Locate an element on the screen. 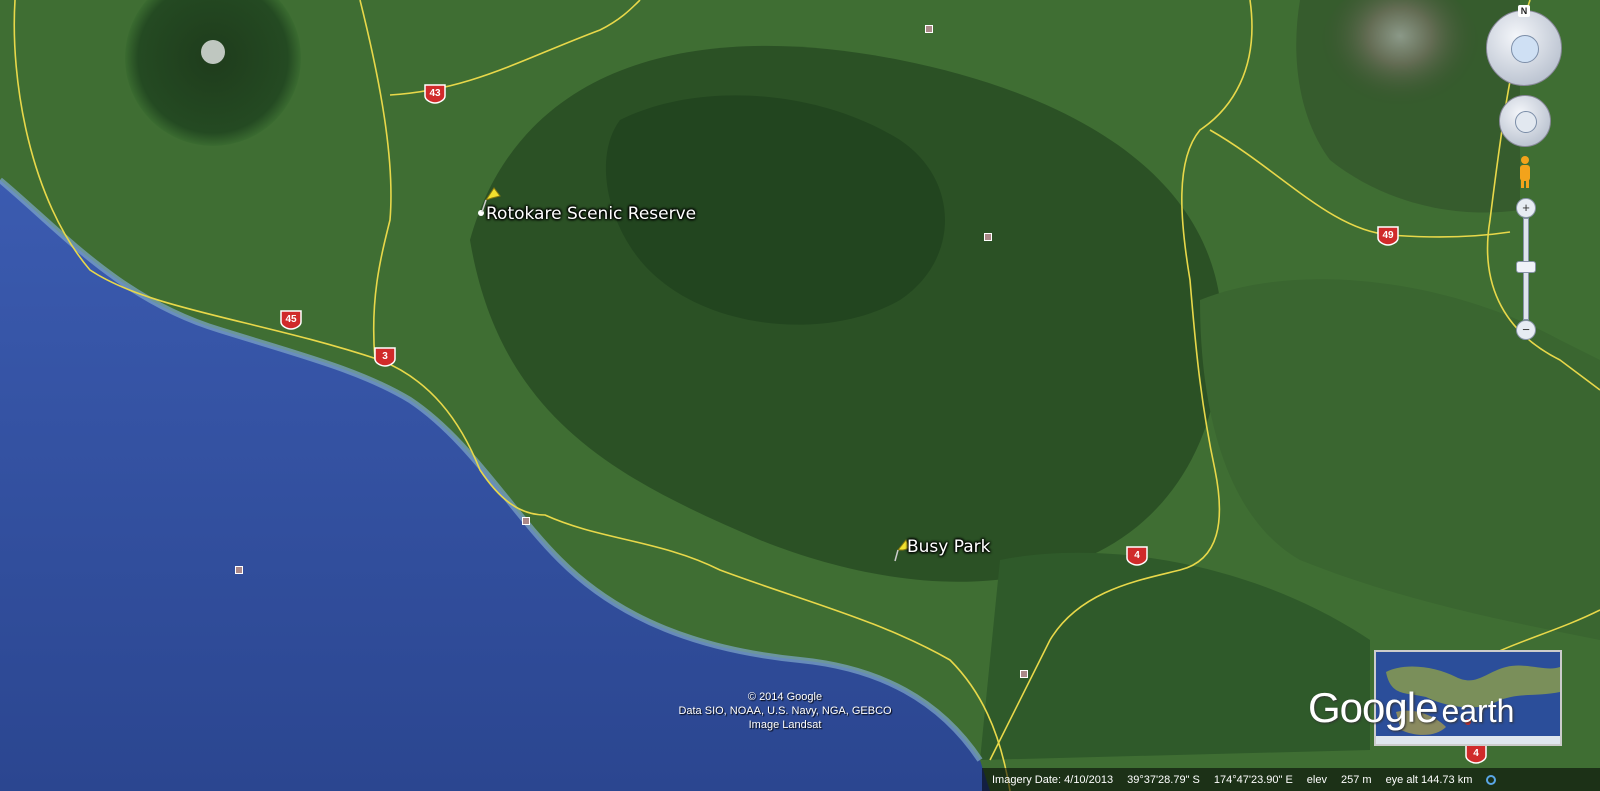 The width and height of the screenshot is (1600, 791). volcano-peak is located at coordinates (213, 52).